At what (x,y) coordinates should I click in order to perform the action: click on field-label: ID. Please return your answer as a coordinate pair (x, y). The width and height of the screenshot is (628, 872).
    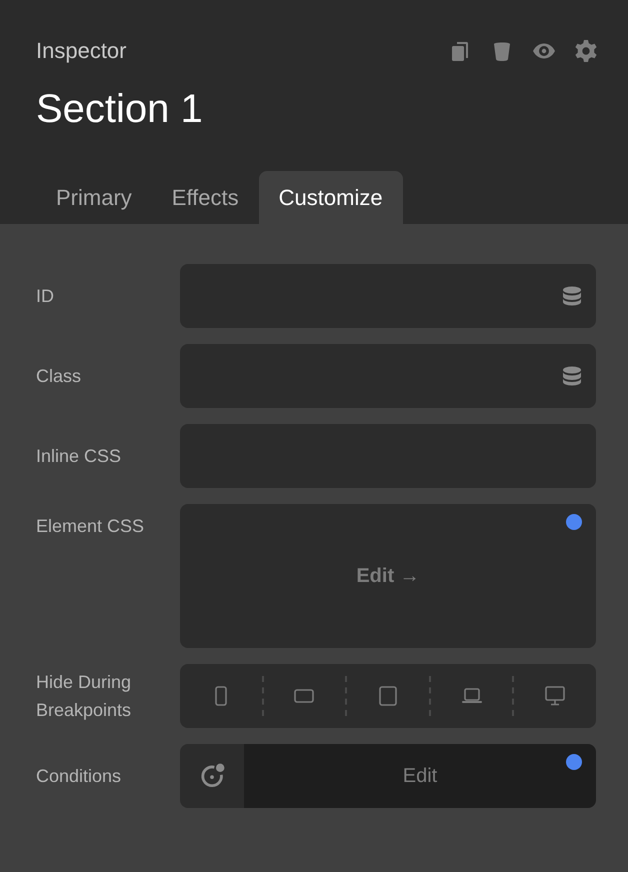
    Looking at the image, I should click on (45, 296).